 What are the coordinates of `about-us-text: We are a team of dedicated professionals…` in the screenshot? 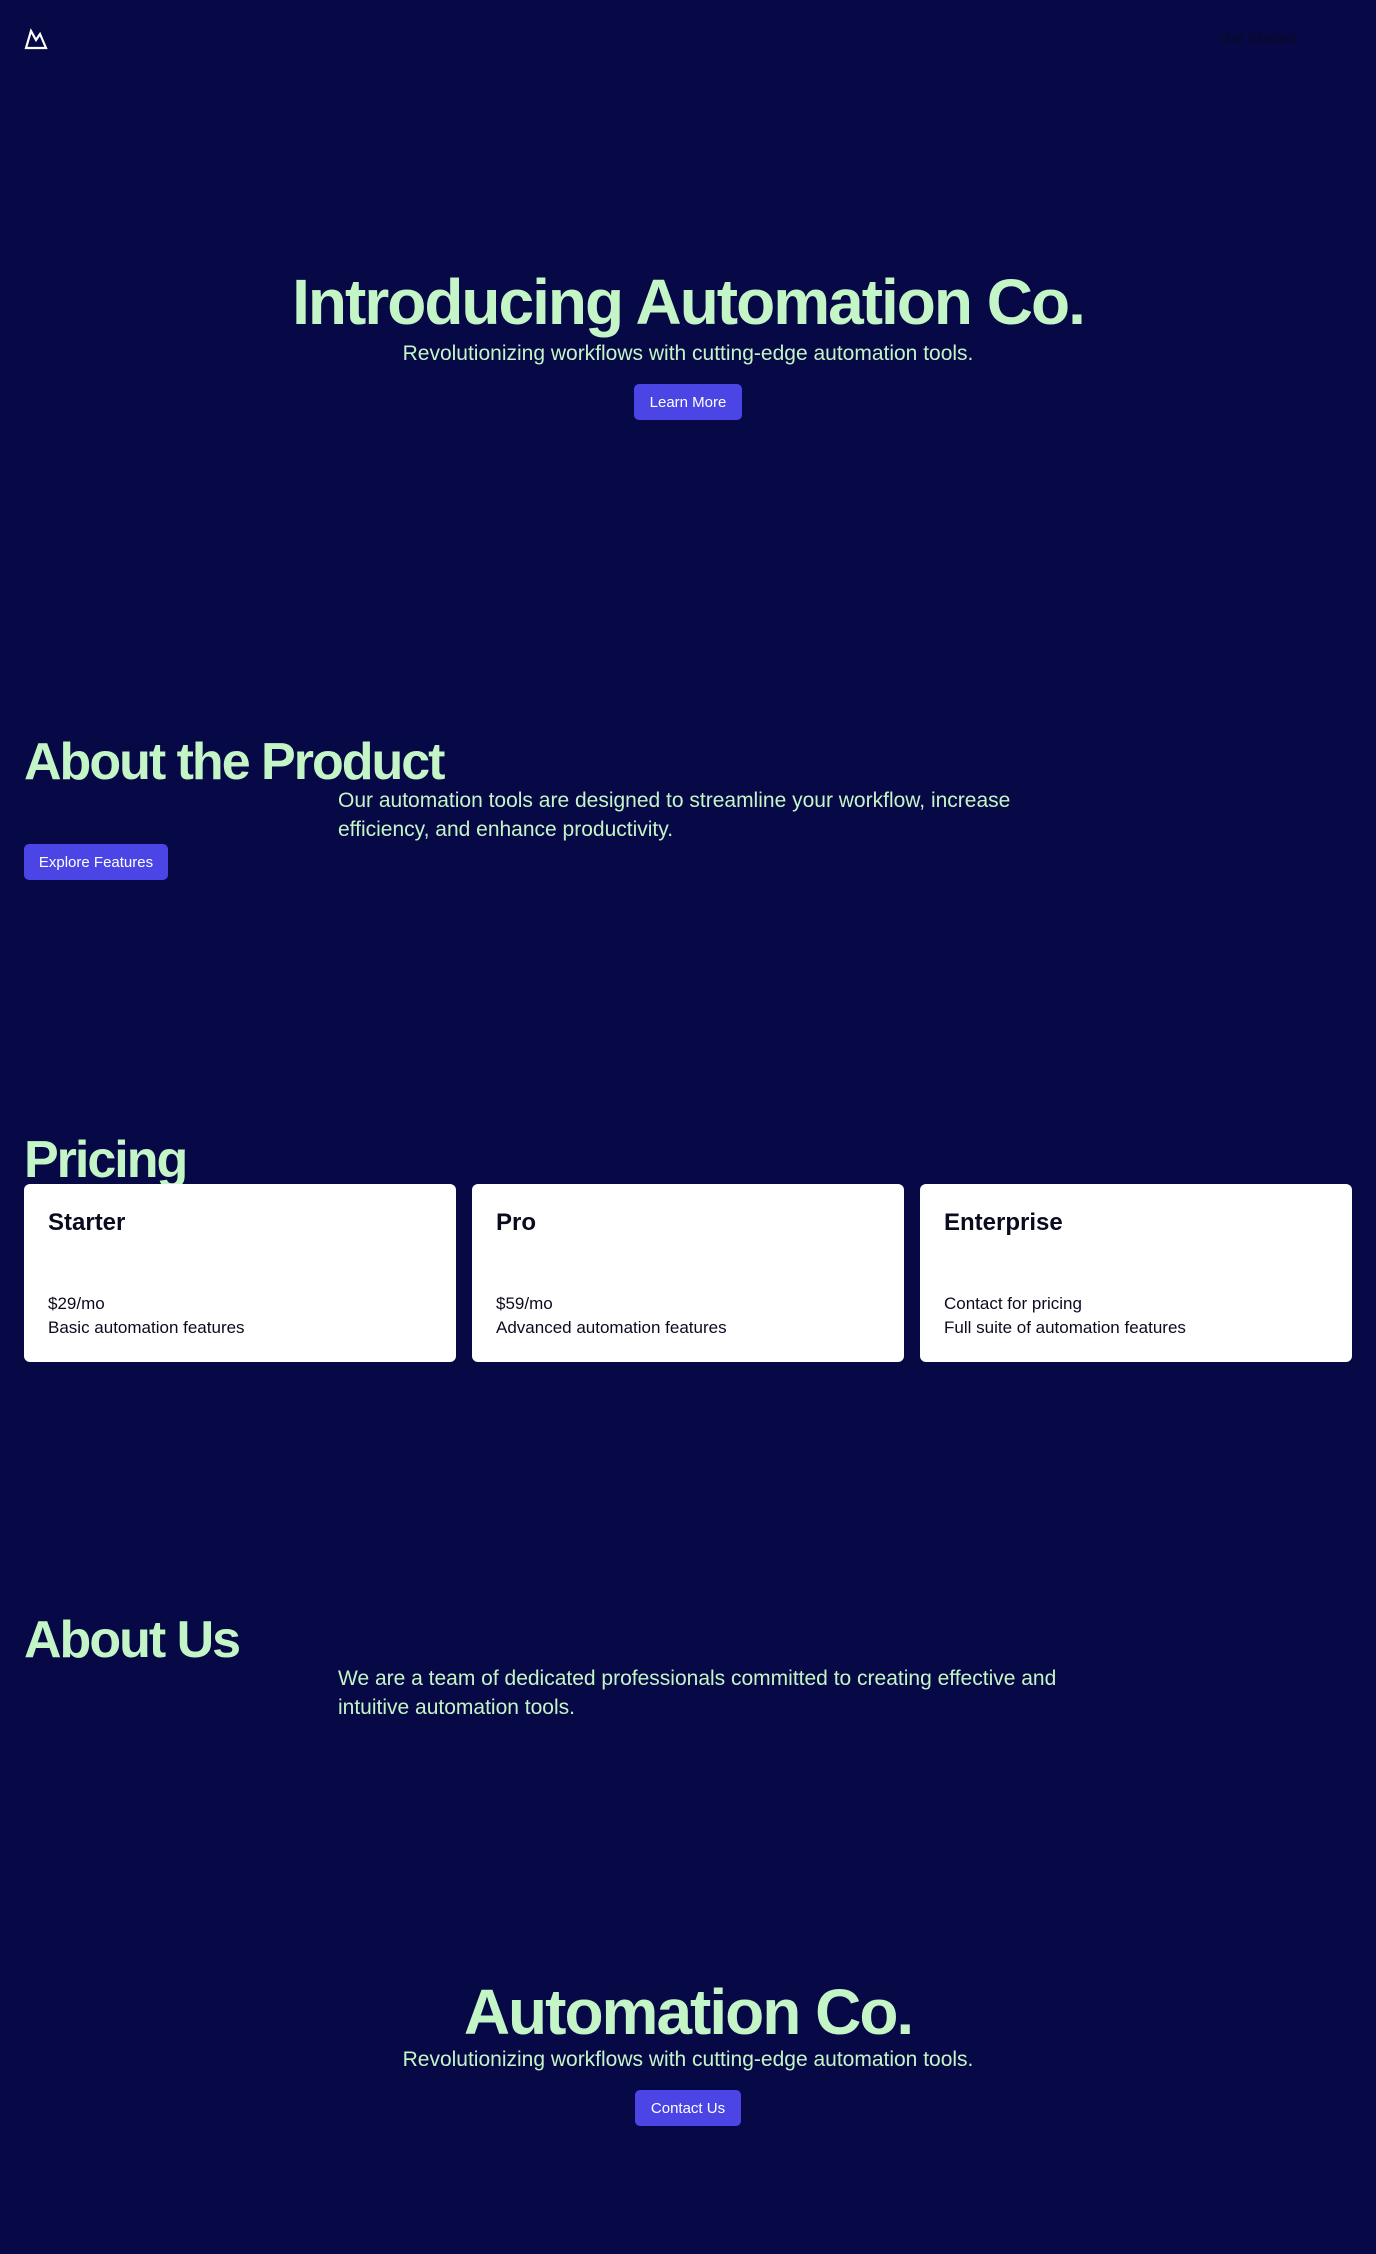 It's located at (697, 1693).